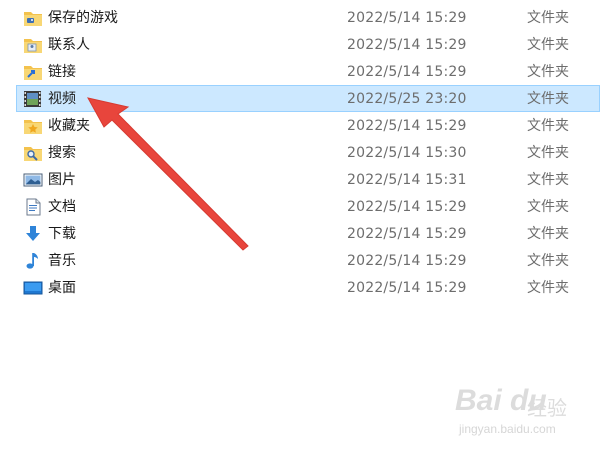  Describe the element at coordinates (33, 45) in the screenshot. I see `contacts-icon` at that location.